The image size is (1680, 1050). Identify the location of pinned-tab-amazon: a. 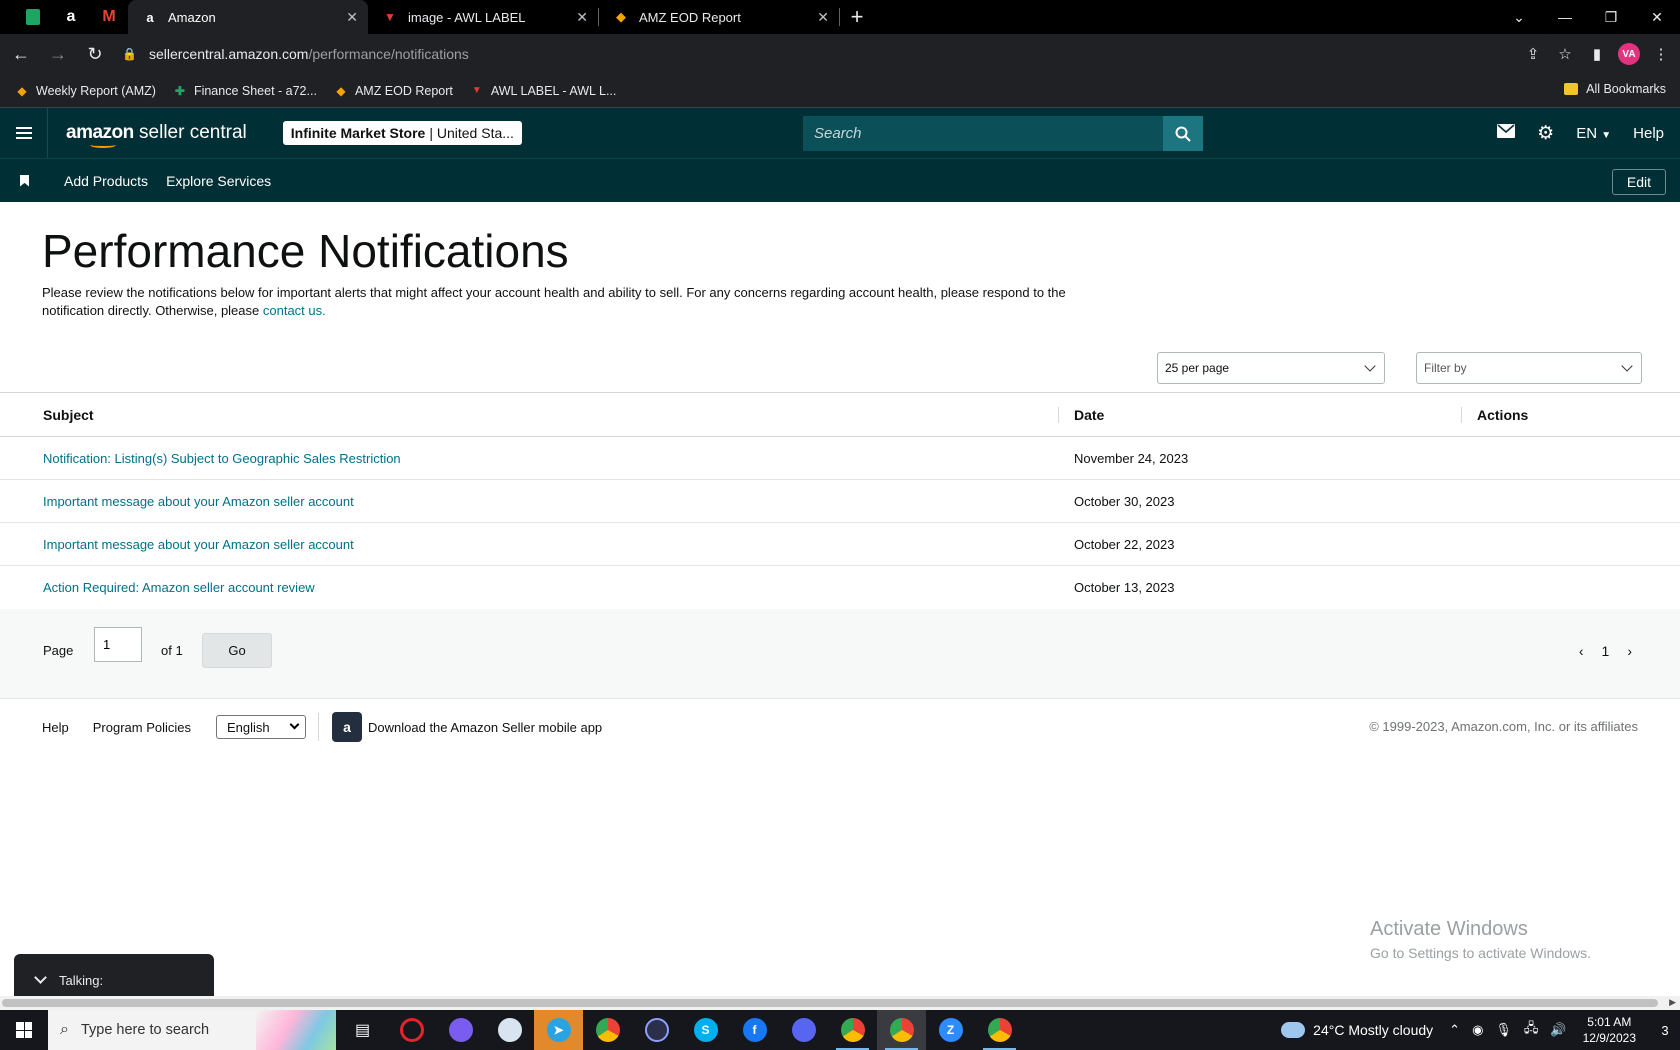
(71, 17).